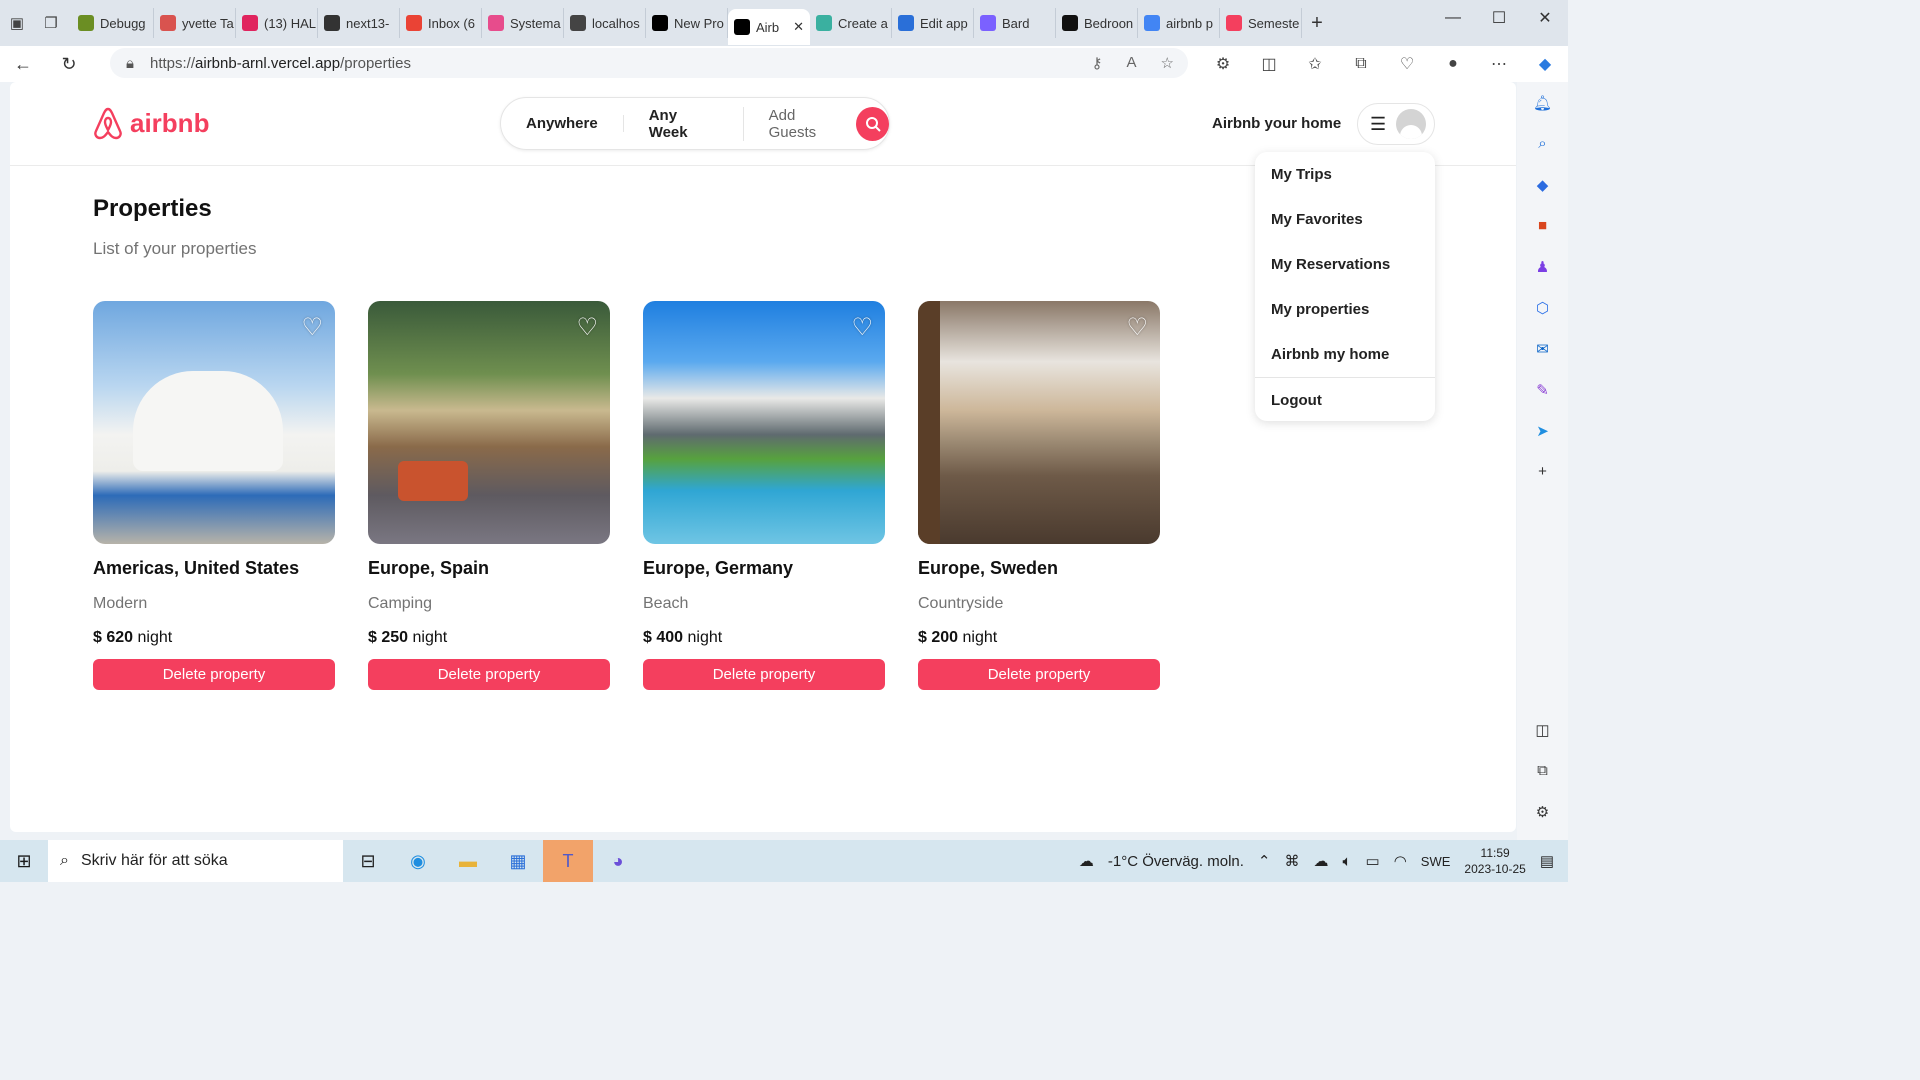  I want to click on chat-app-icon: ◕, so click(618, 861).